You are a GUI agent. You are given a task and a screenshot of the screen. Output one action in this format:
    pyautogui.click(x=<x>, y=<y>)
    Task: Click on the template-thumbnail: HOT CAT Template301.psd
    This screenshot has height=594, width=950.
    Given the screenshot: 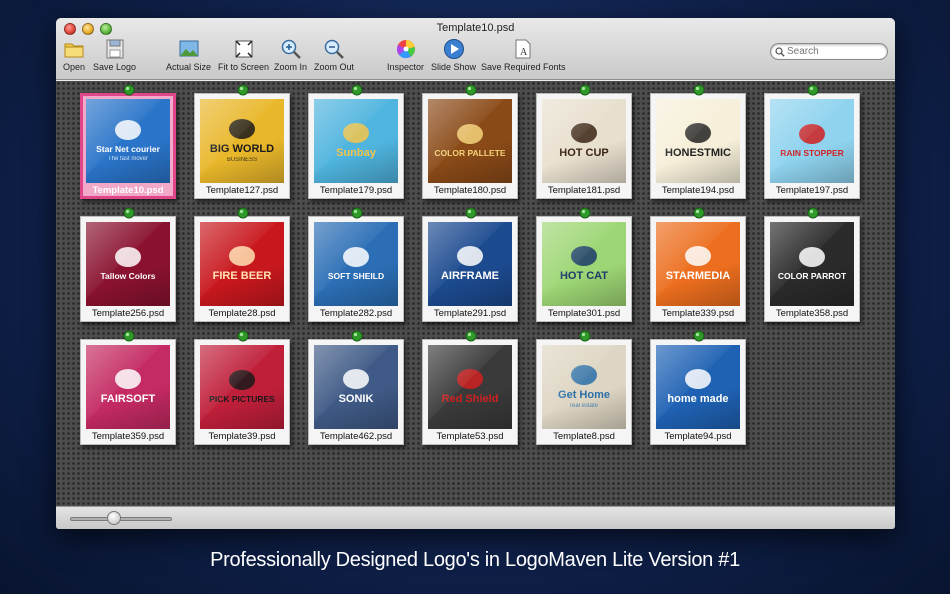 What is the action you would take?
    pyautogui.click(x=584, y=264)
    